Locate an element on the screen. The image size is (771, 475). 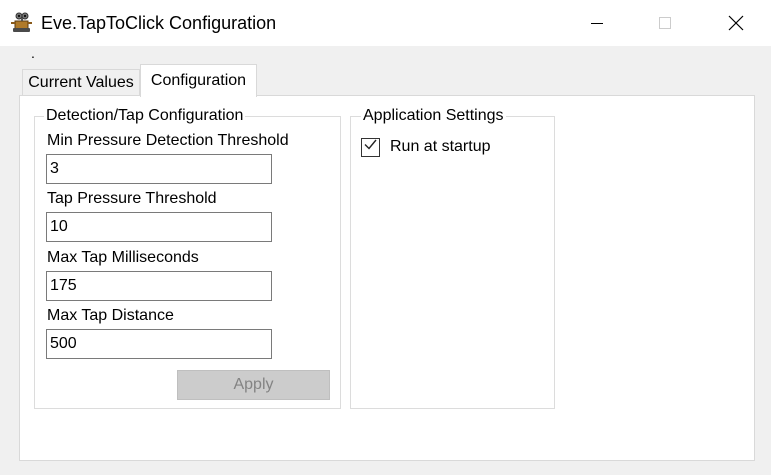
run-at-startup-checkbox is located at coordinates (370, 147).